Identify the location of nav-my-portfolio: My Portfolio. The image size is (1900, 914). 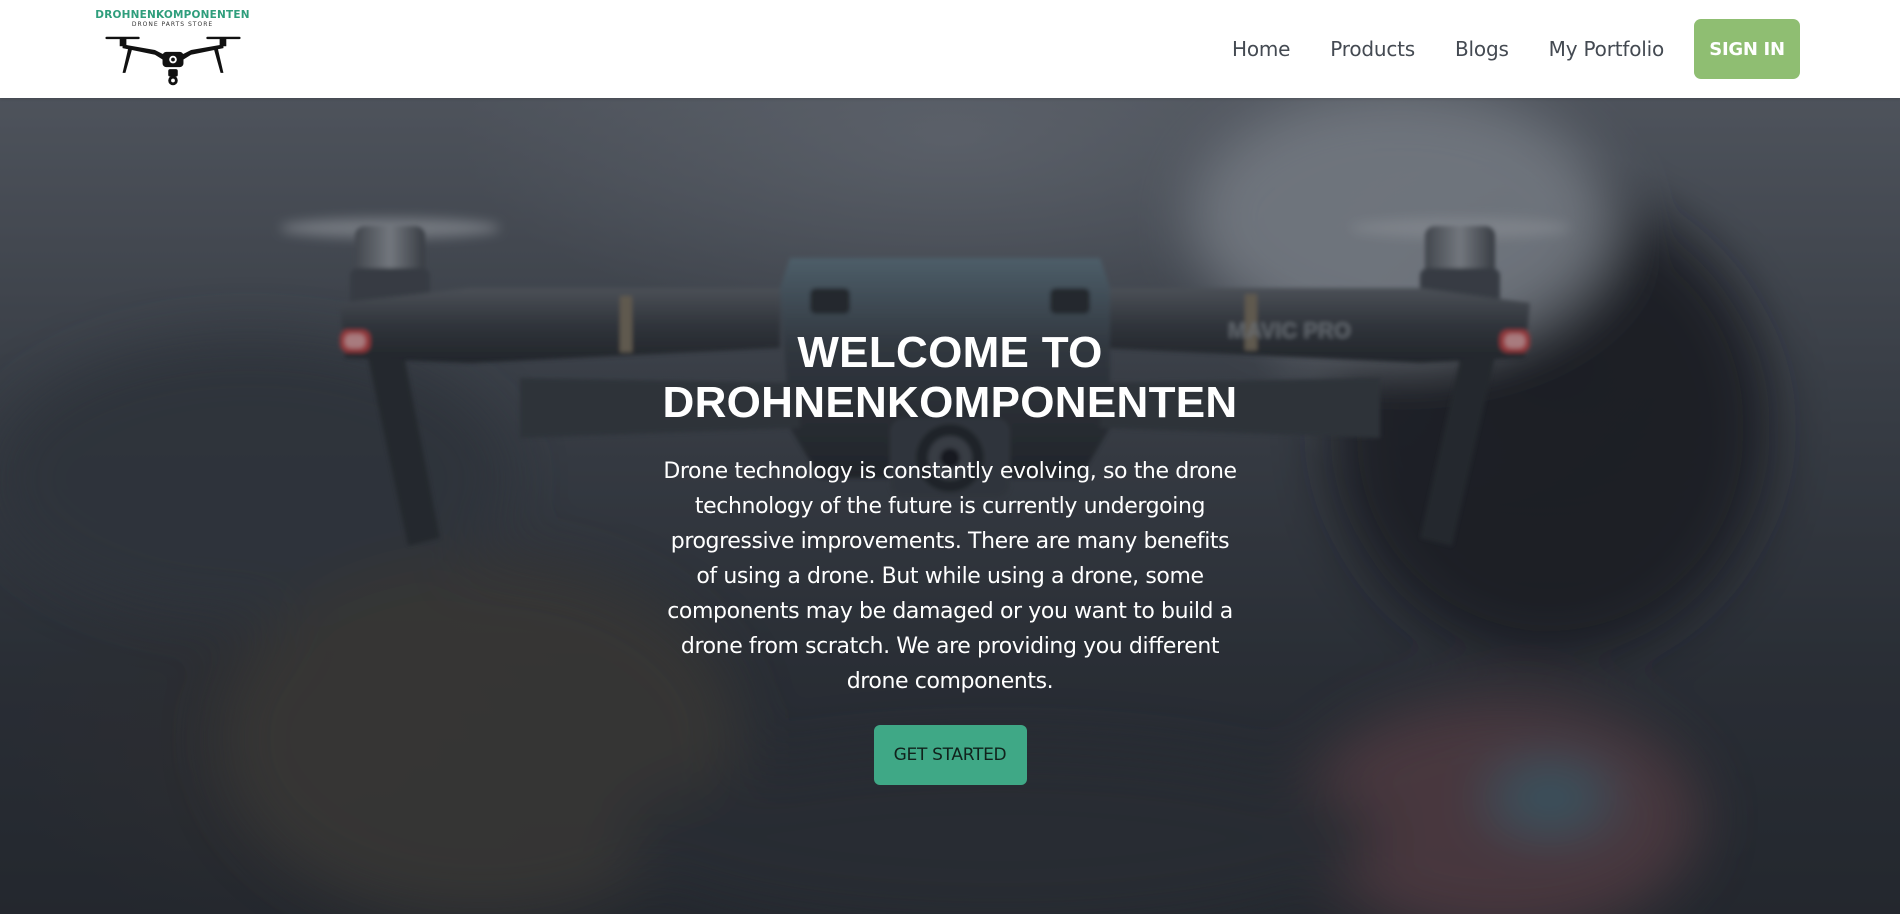
(1607, 49).